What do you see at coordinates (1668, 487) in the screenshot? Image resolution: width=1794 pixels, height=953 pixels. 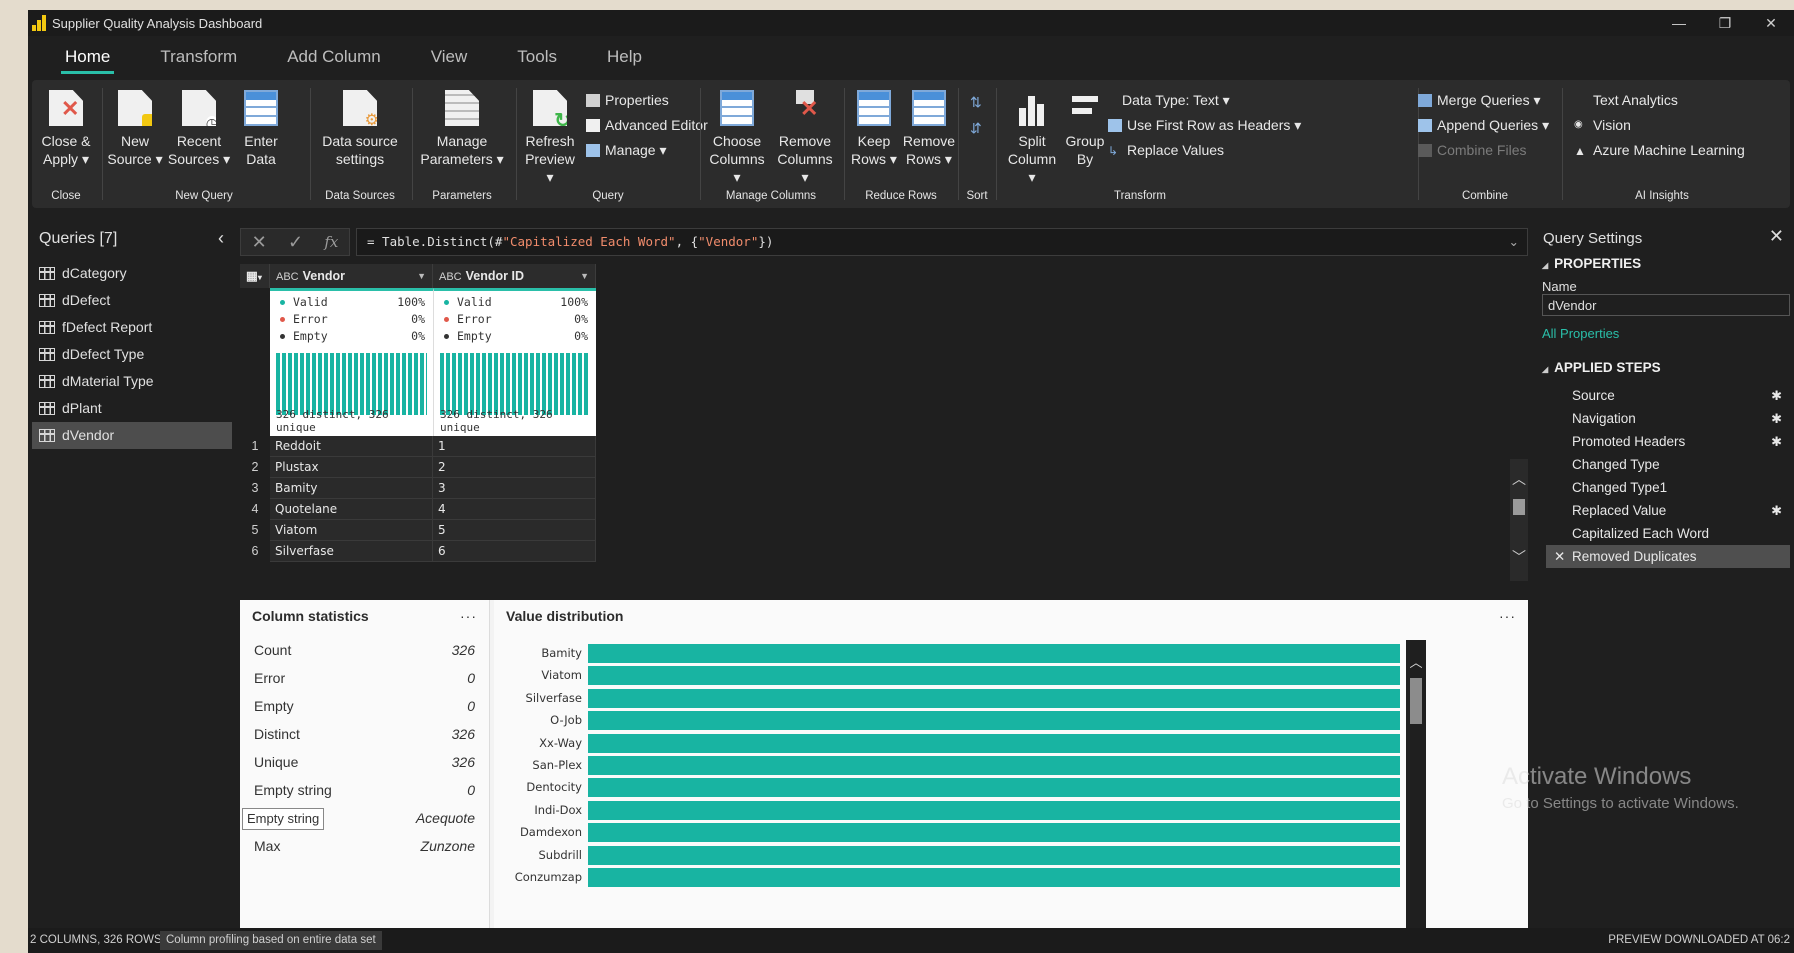 I see `step-changed-type1: Changed Type1` at bounding box center [1668, 487].